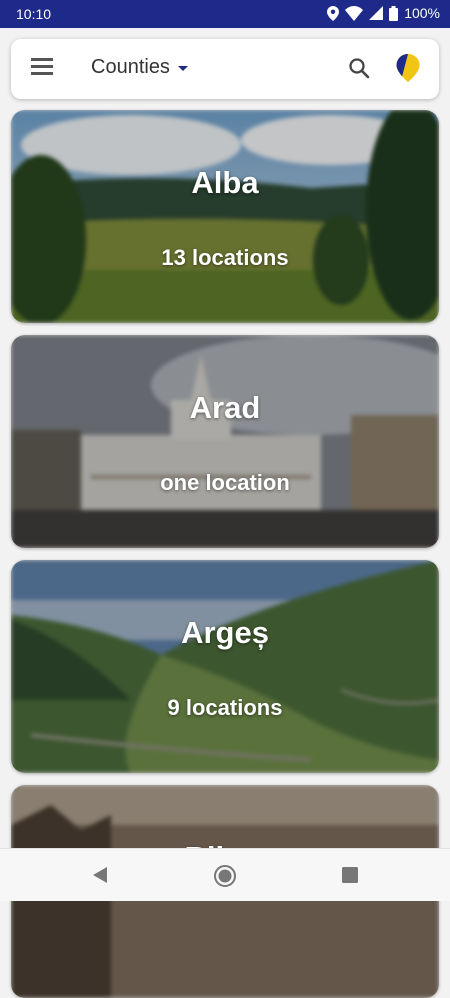 The image size is (450, 998). What do you see at coordinates (130, 67) in the screenshot?
I see `page-title: Counties` at bounding box center [130, 67].